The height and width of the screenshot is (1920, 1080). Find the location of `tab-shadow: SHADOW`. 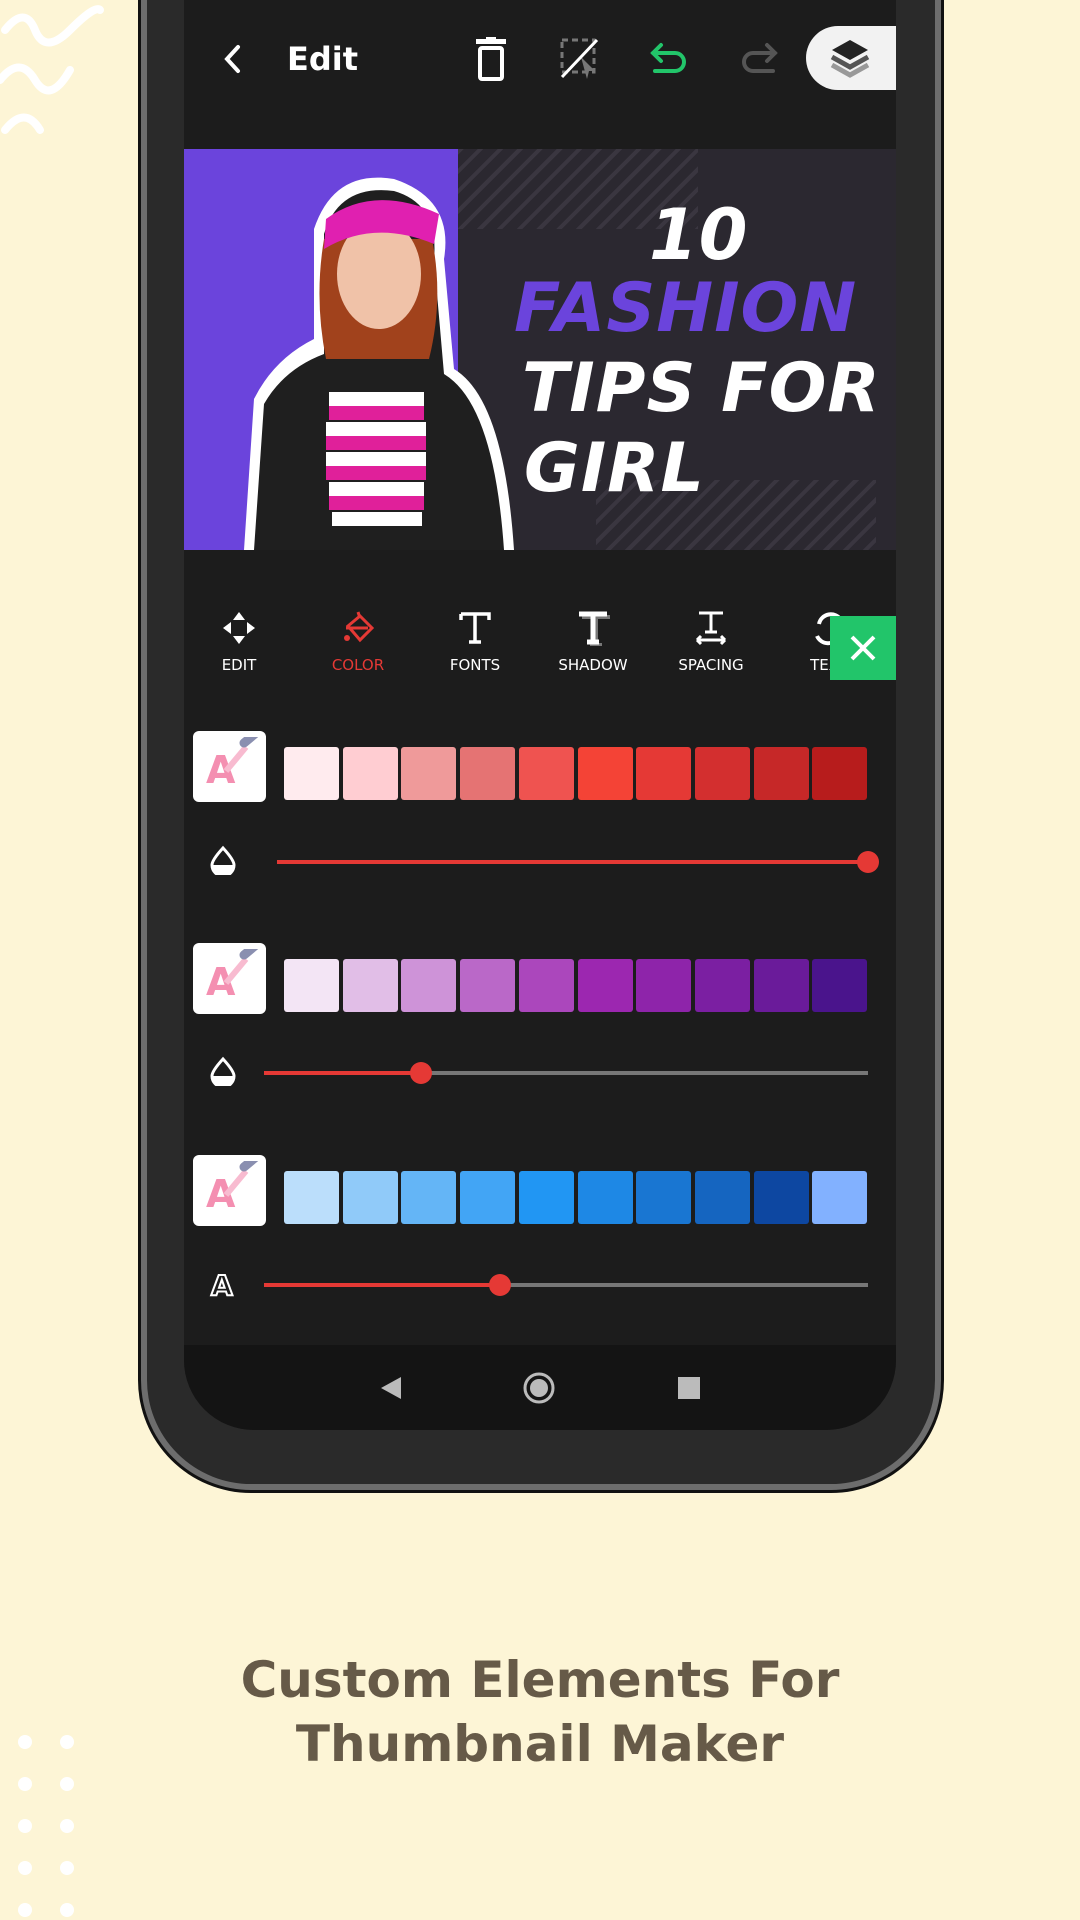

tab-shadow: SHADOW is located at coordinates (593, 642).